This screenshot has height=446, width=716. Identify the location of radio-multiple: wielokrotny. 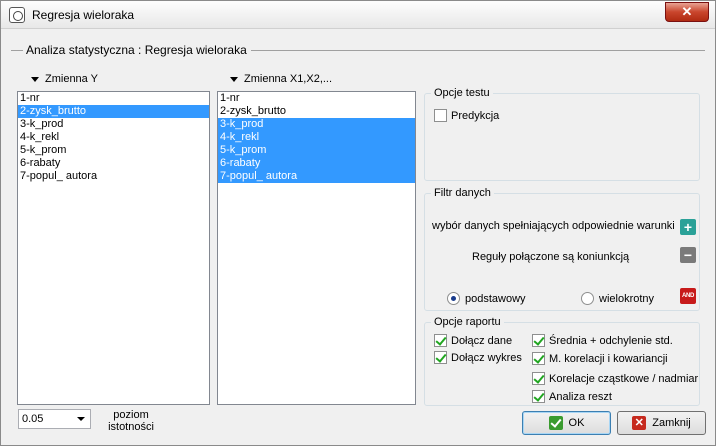
(617, 298).